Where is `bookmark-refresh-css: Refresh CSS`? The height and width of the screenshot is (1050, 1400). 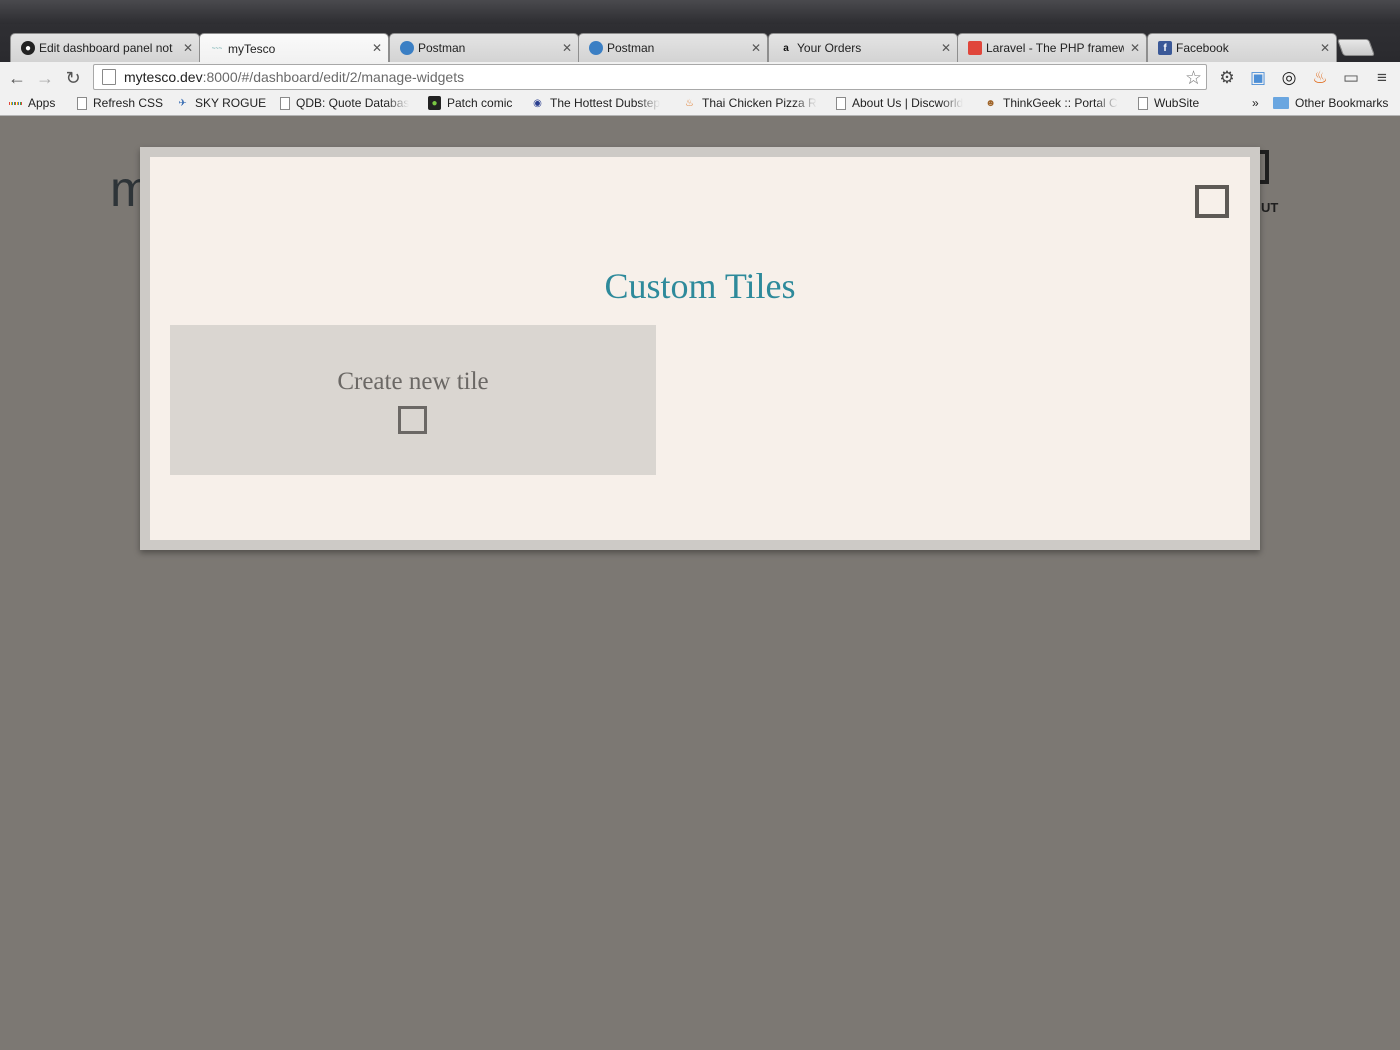 bookmark-refresh-css: Refresh CSS is located at coordinates (120, 103).